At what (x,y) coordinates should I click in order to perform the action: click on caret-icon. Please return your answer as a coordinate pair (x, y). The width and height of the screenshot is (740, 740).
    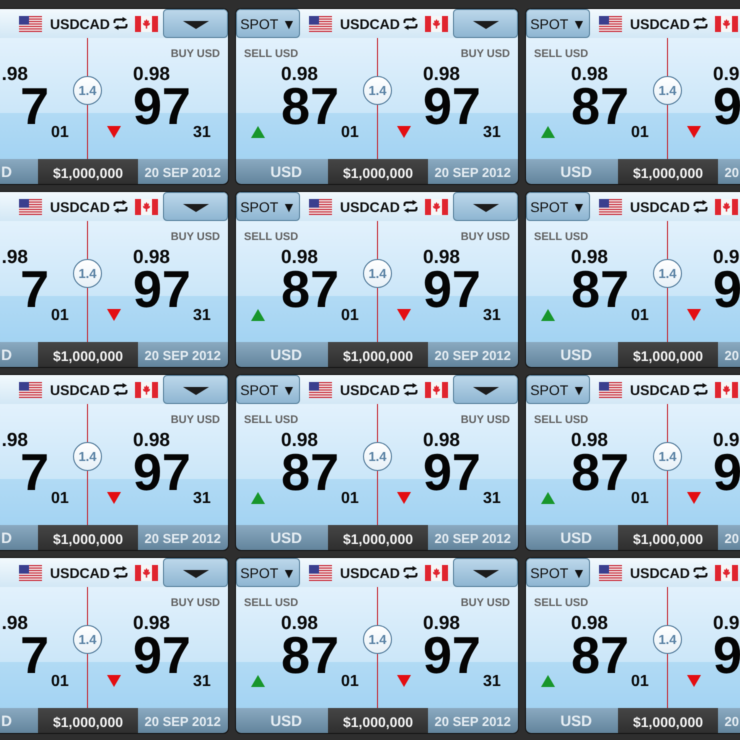
    Looking at the image, I should click on (195, 24).